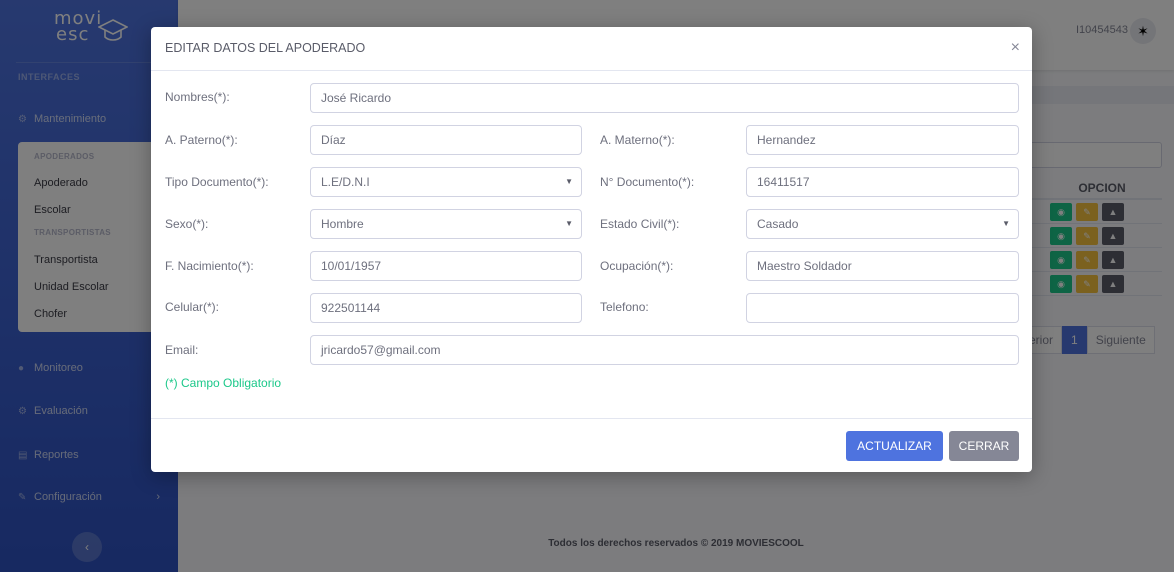 This screenshot has width=1174, height=572. What do you see at coordinates (640, 224) in the screenshot?
I see `estado-civil-label: Estado Civil(*):` at bounding box center [640, 224].